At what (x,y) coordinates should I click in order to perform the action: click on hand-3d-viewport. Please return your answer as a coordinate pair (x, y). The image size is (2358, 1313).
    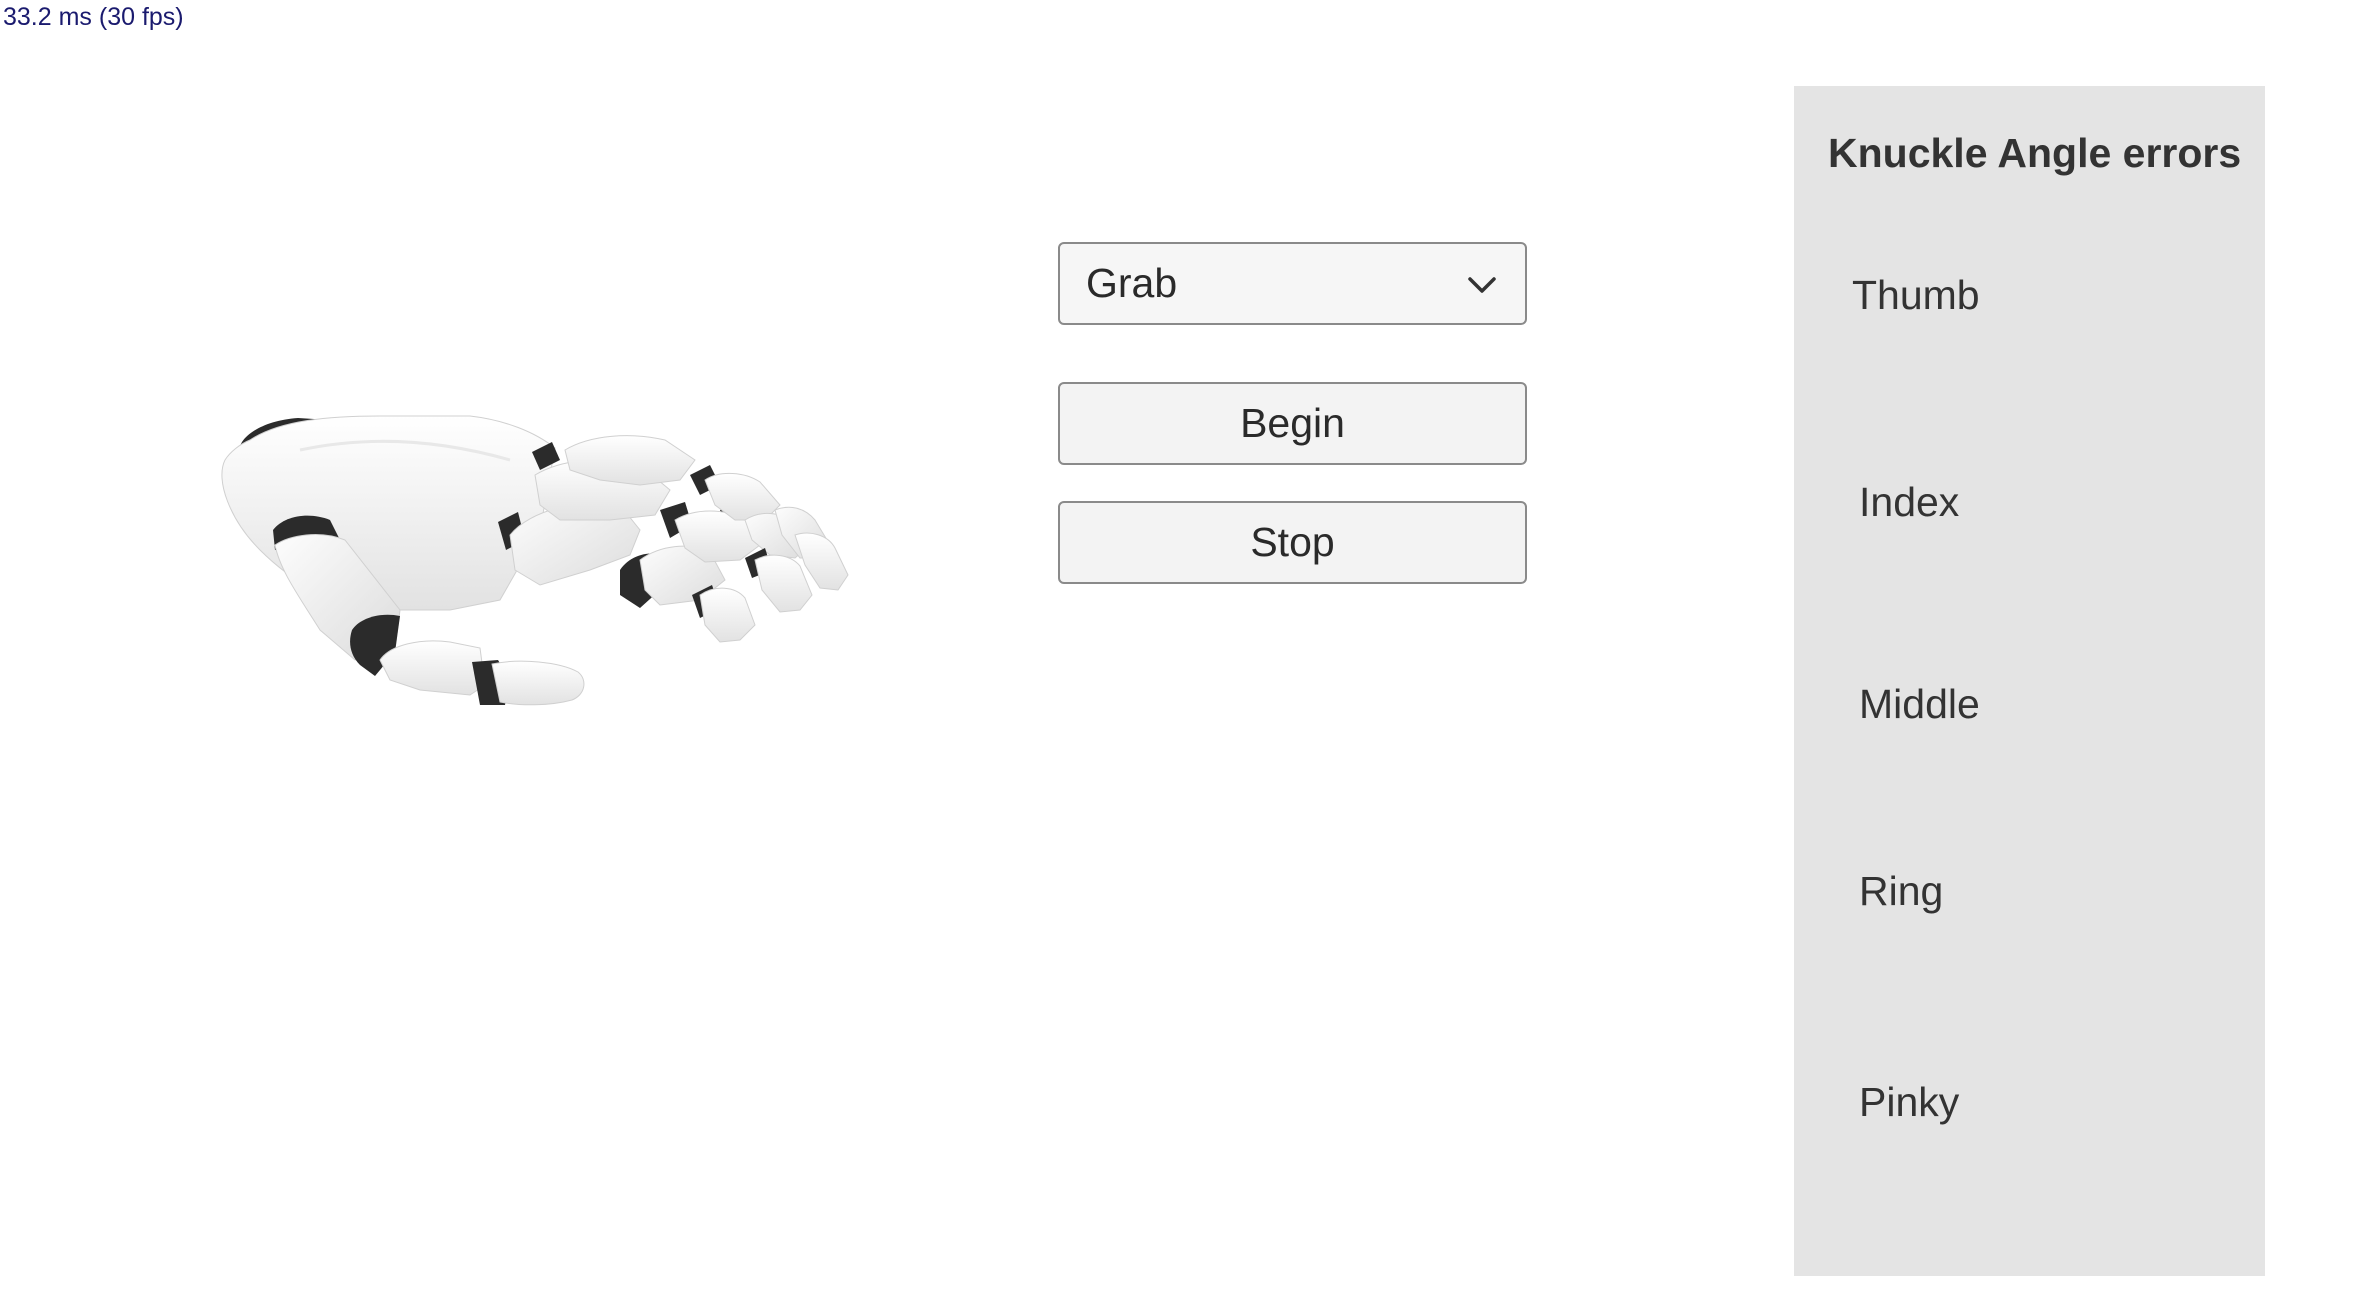
    Looking at the image, I should click on (540, 580).